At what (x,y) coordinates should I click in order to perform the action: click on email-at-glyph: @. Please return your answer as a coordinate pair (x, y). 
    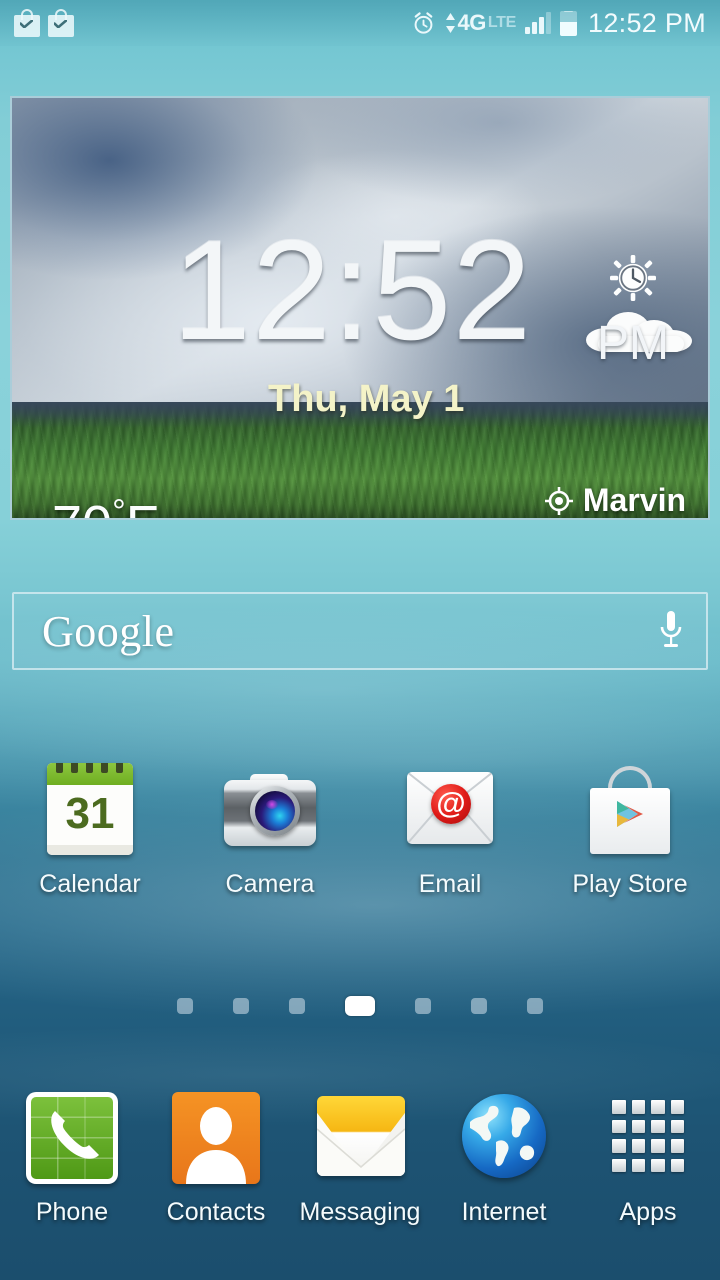
    Looking at the image, I should click on (451, 804).